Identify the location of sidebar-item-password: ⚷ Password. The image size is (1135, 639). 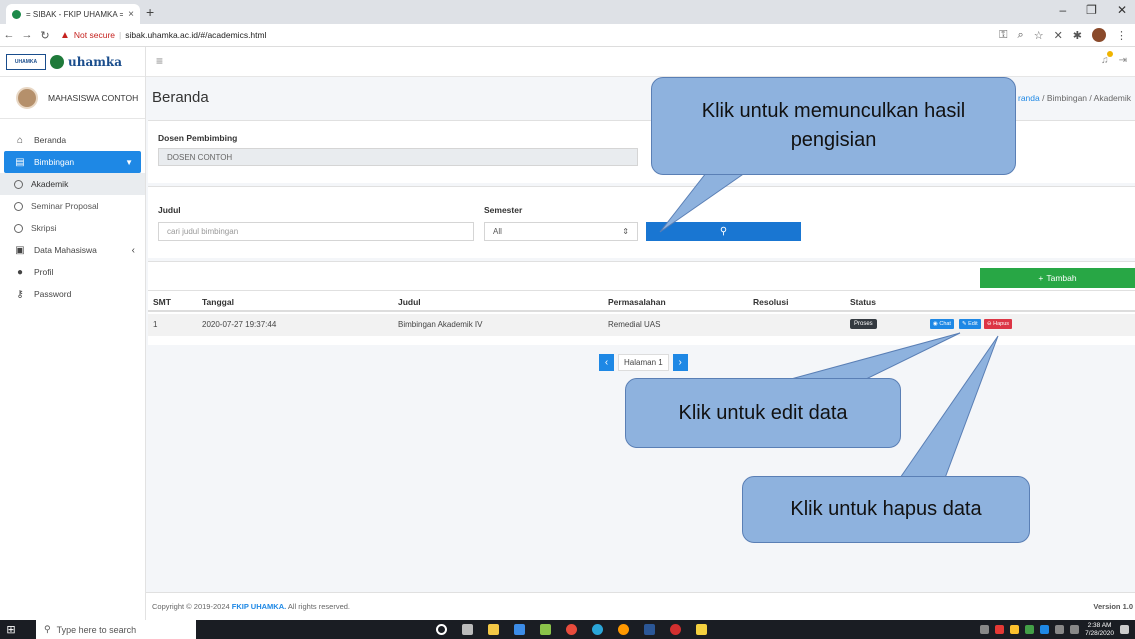
(72, 294).